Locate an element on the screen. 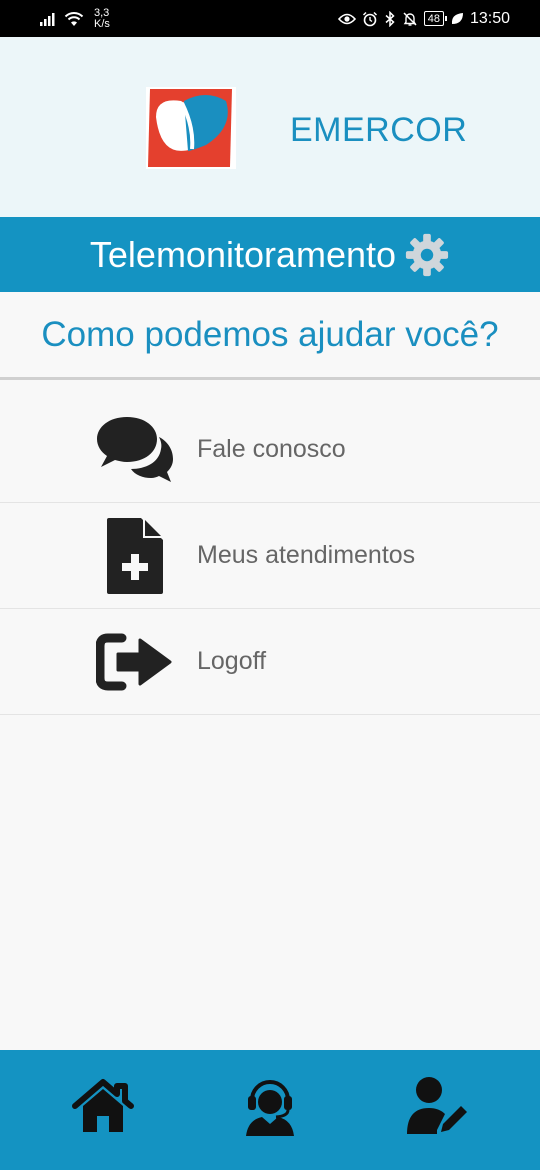 The width and height of the screenshot is (540, 1170). file-add-icon is located at coordinates (135, 555).